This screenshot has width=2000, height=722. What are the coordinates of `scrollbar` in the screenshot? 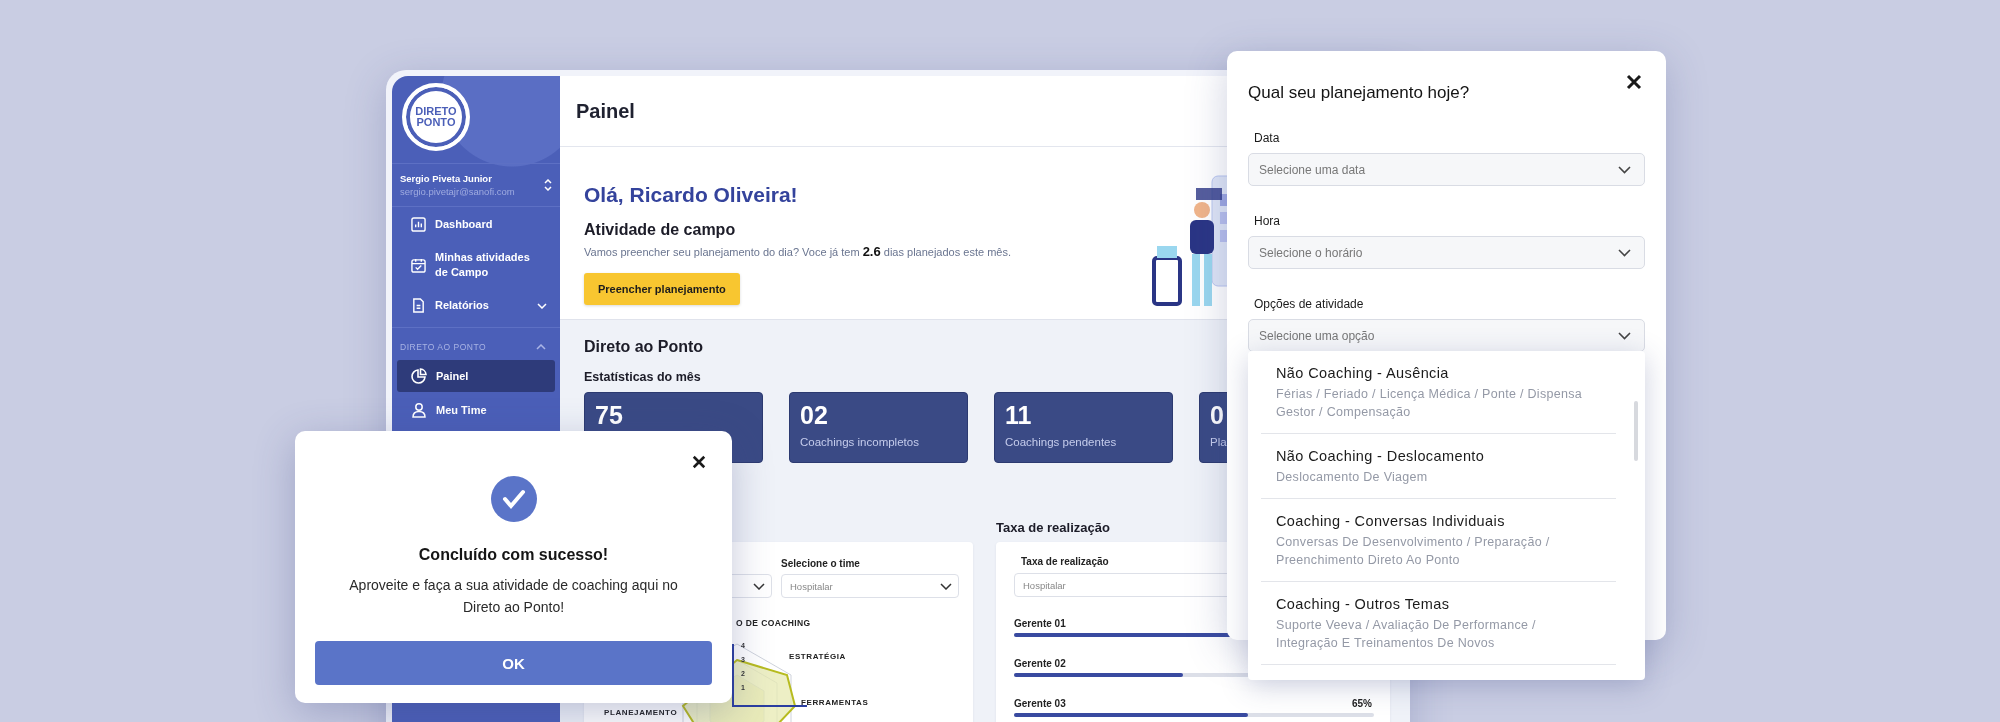 It's located at (1636, 431).